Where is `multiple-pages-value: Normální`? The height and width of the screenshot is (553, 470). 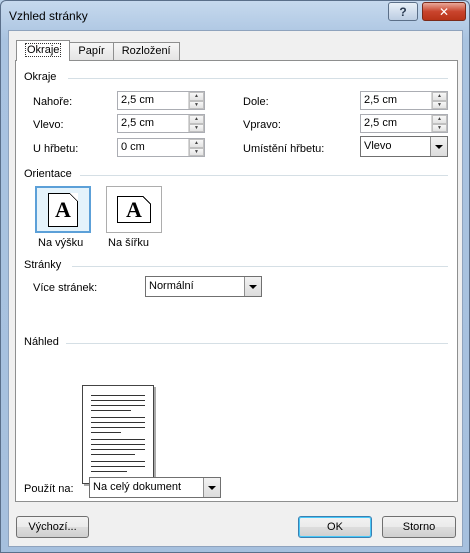
multiple-pages-value: Normální is located at coordinates (171, 286).